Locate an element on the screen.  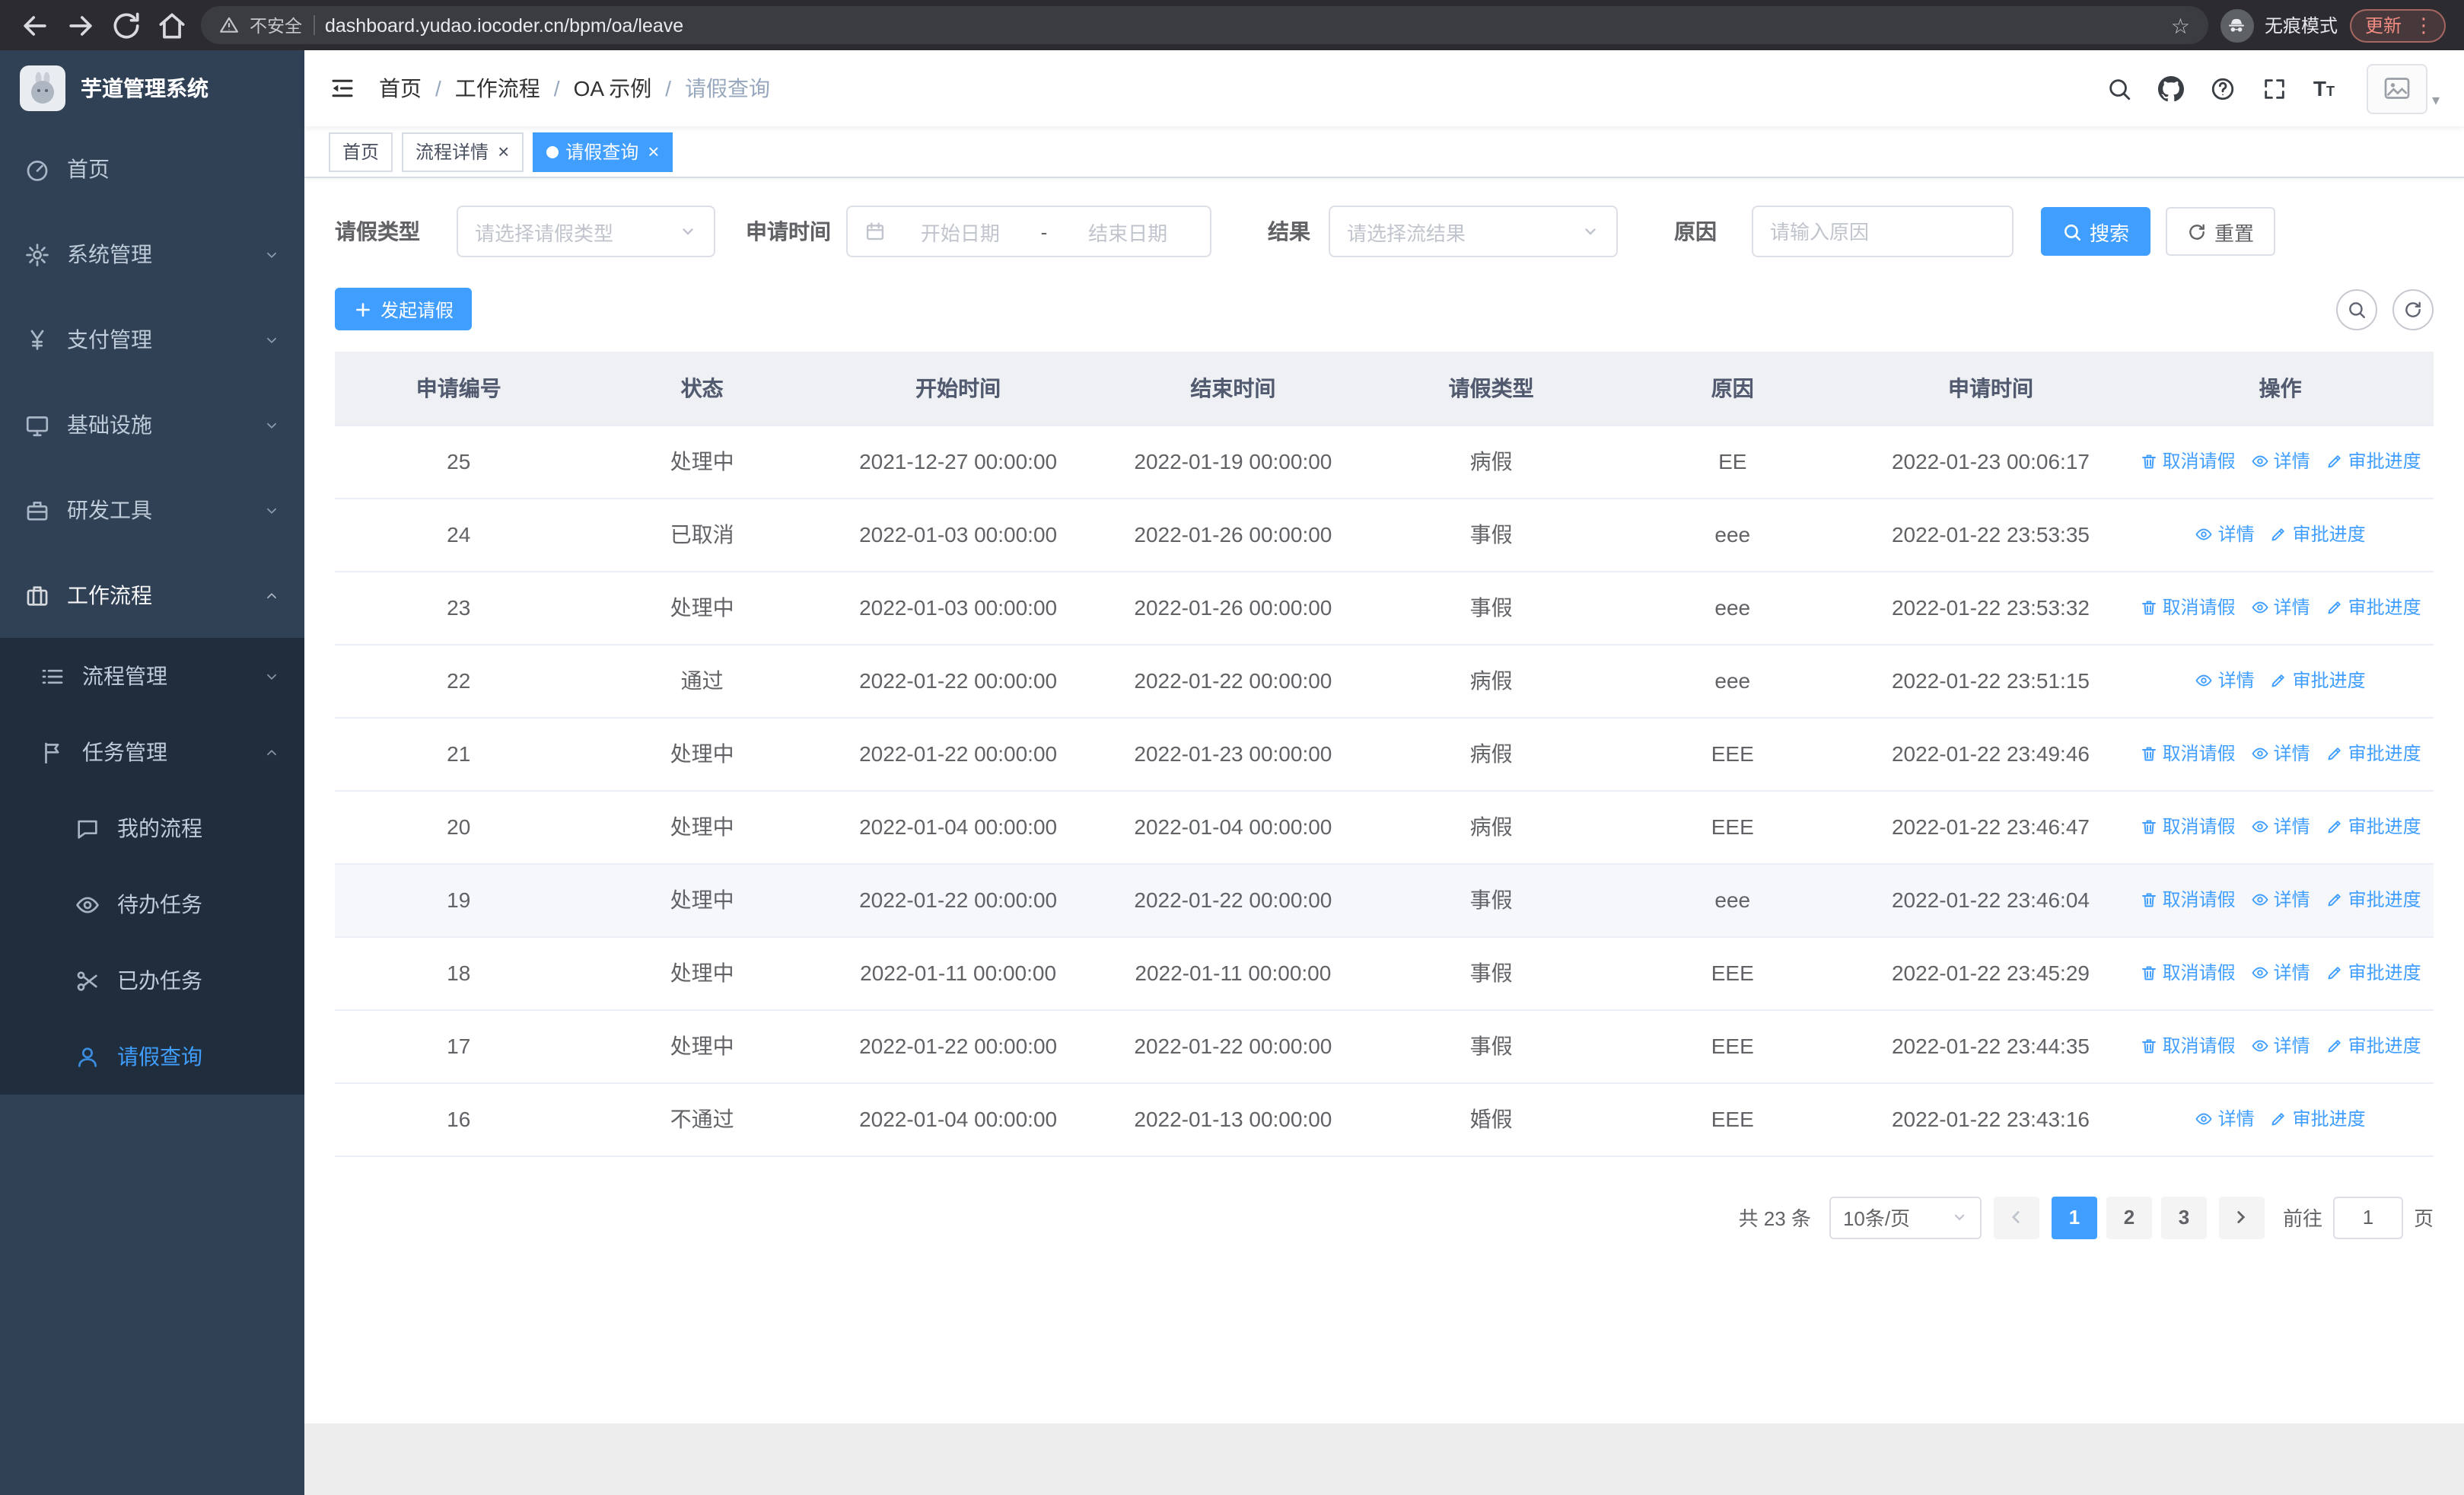
table-header-row: 申请编号 状态 开始时间 结束时间 请假类型 原因 申请时间 操作 is located at coordinates (1384, 389).